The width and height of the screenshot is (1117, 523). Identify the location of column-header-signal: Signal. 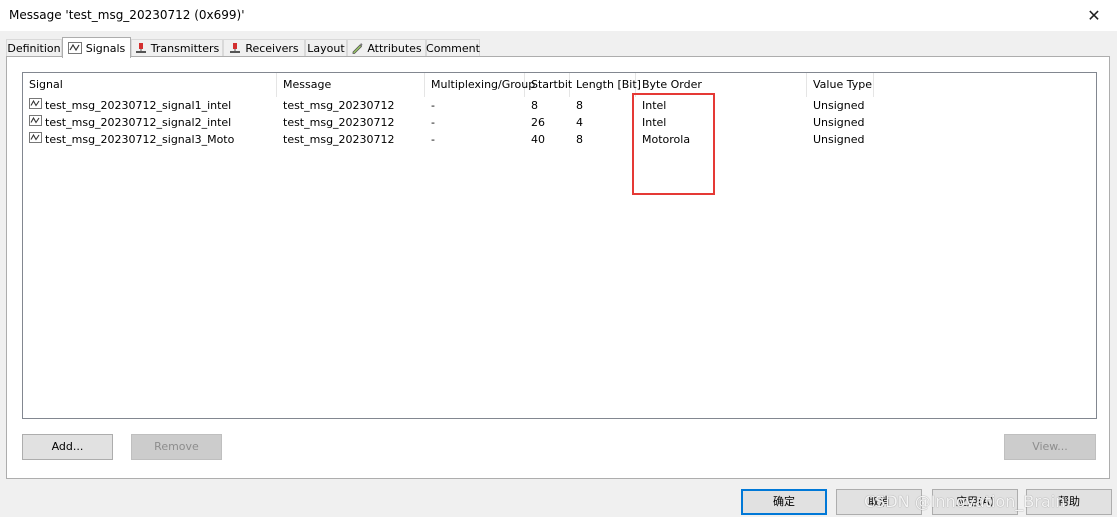
(150, 85).